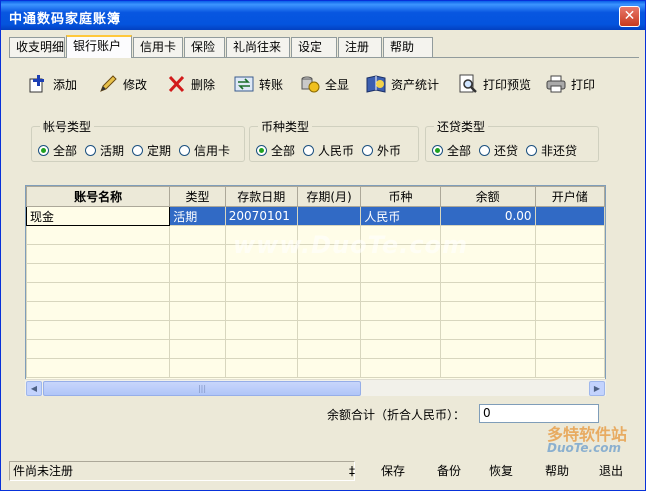  Describe the element at coordinates (408, 47) in the screenshot. I see `tab-help: 帮助` at that location.